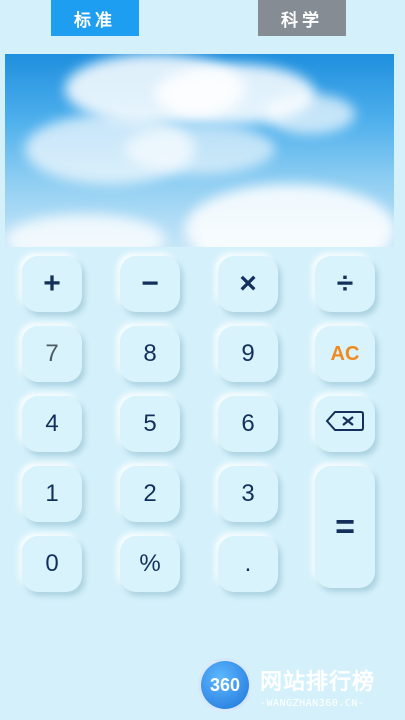 Image resolution: width=405 pixels, height=720 pixels. What do you see at coordinates (248, 494) in the screenshot?
I see `digit-3-button: 3` at bounding box center [248, 494].